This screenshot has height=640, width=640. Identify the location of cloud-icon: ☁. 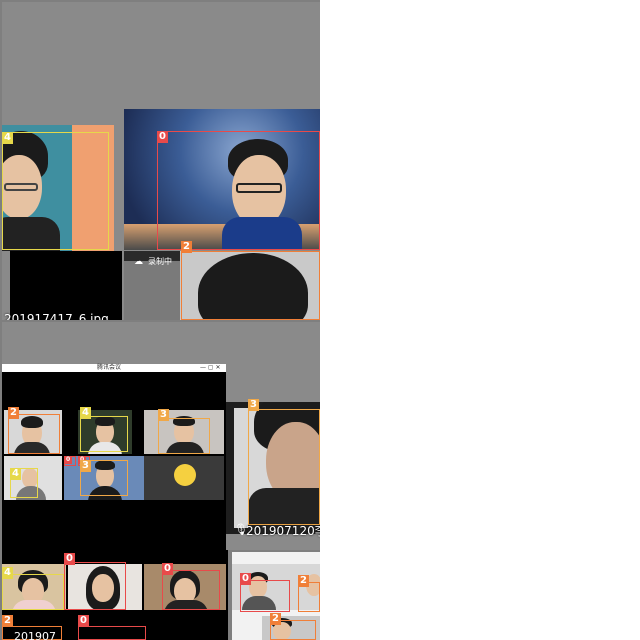
(138, 262).